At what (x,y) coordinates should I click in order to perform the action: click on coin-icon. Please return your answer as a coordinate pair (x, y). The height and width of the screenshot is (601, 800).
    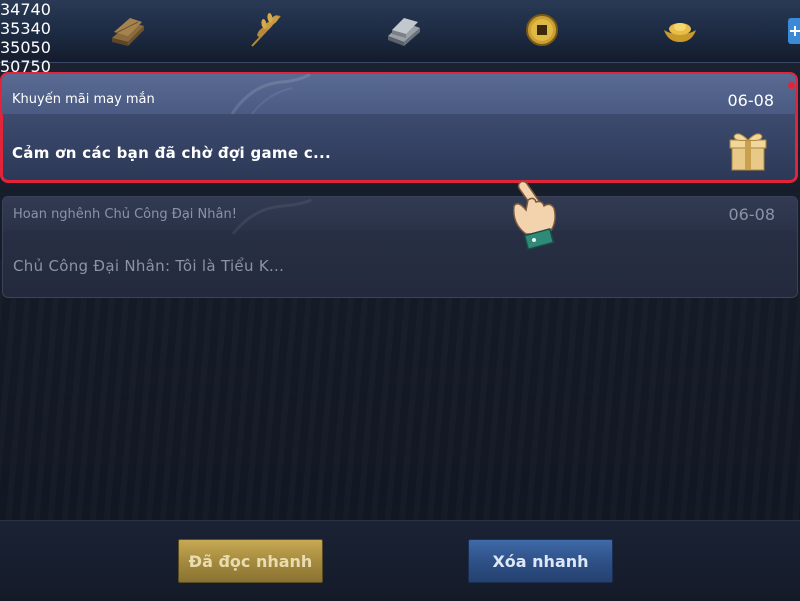
    Looking at the image, I should click on (542, 30).